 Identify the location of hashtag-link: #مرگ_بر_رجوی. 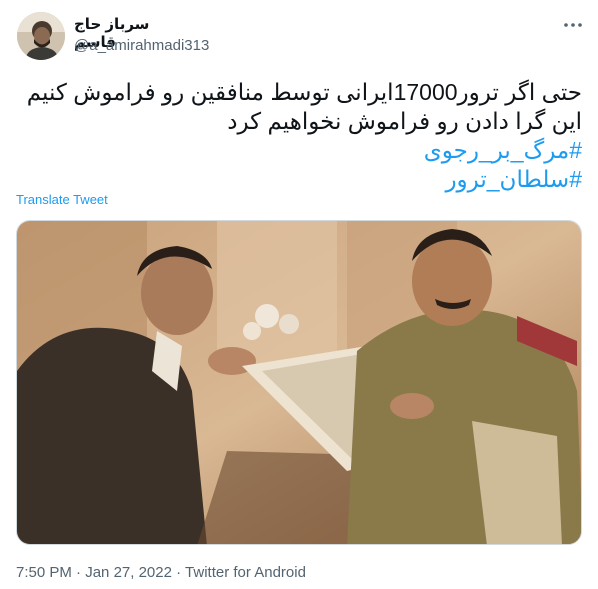
(299, 150).